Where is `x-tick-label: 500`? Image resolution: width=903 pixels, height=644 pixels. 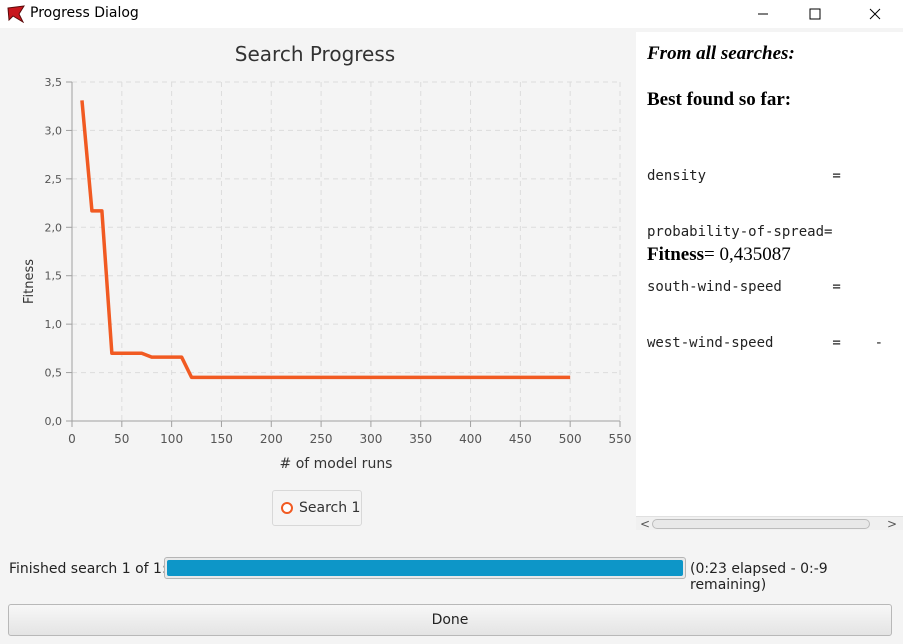
x-tick-label: 500 is located at coordinates (570, 439).